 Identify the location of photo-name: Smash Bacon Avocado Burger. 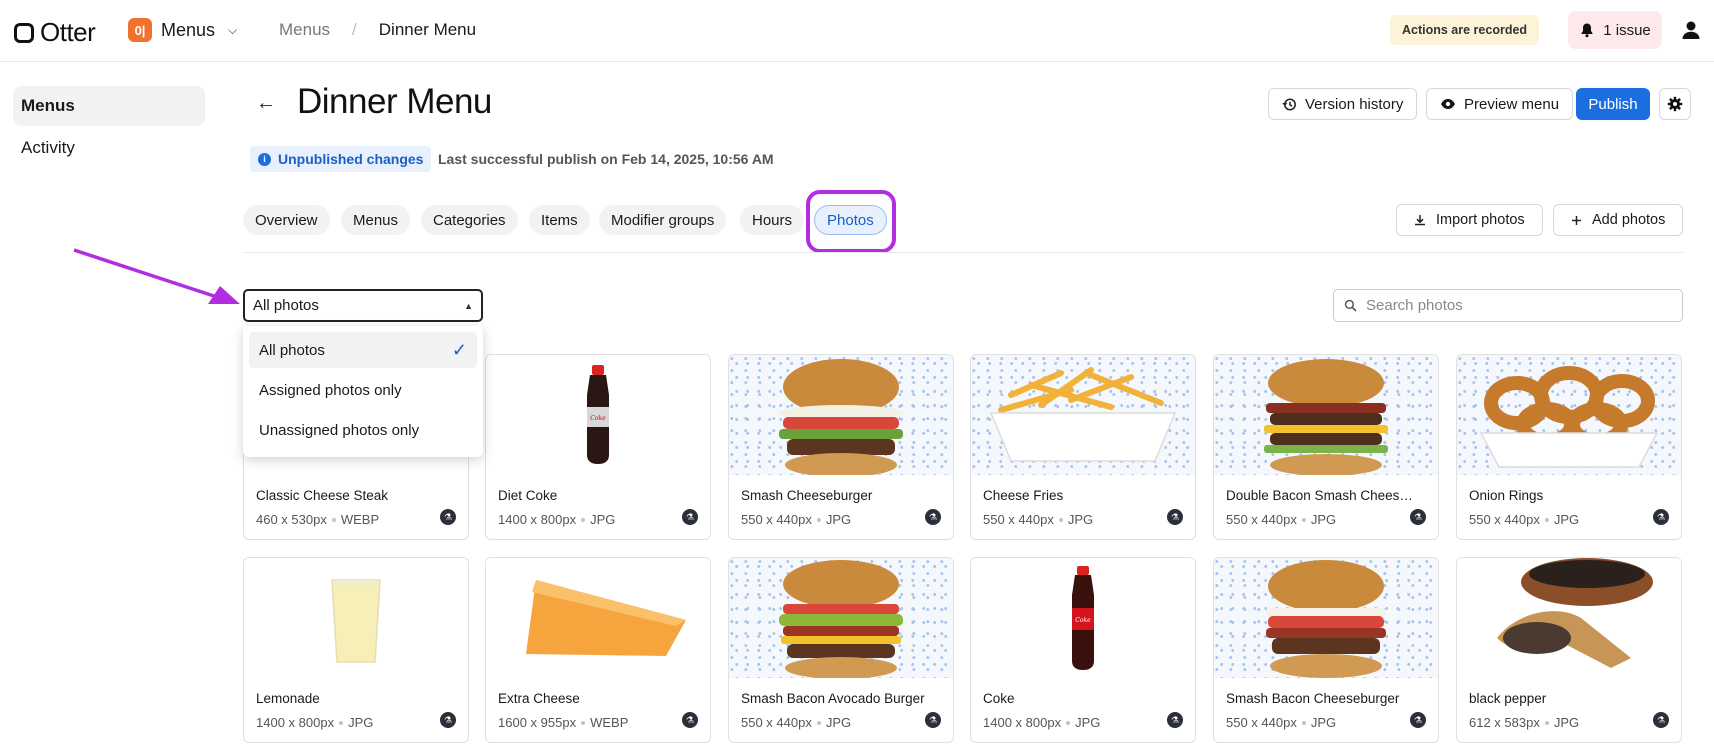
(833, 698).